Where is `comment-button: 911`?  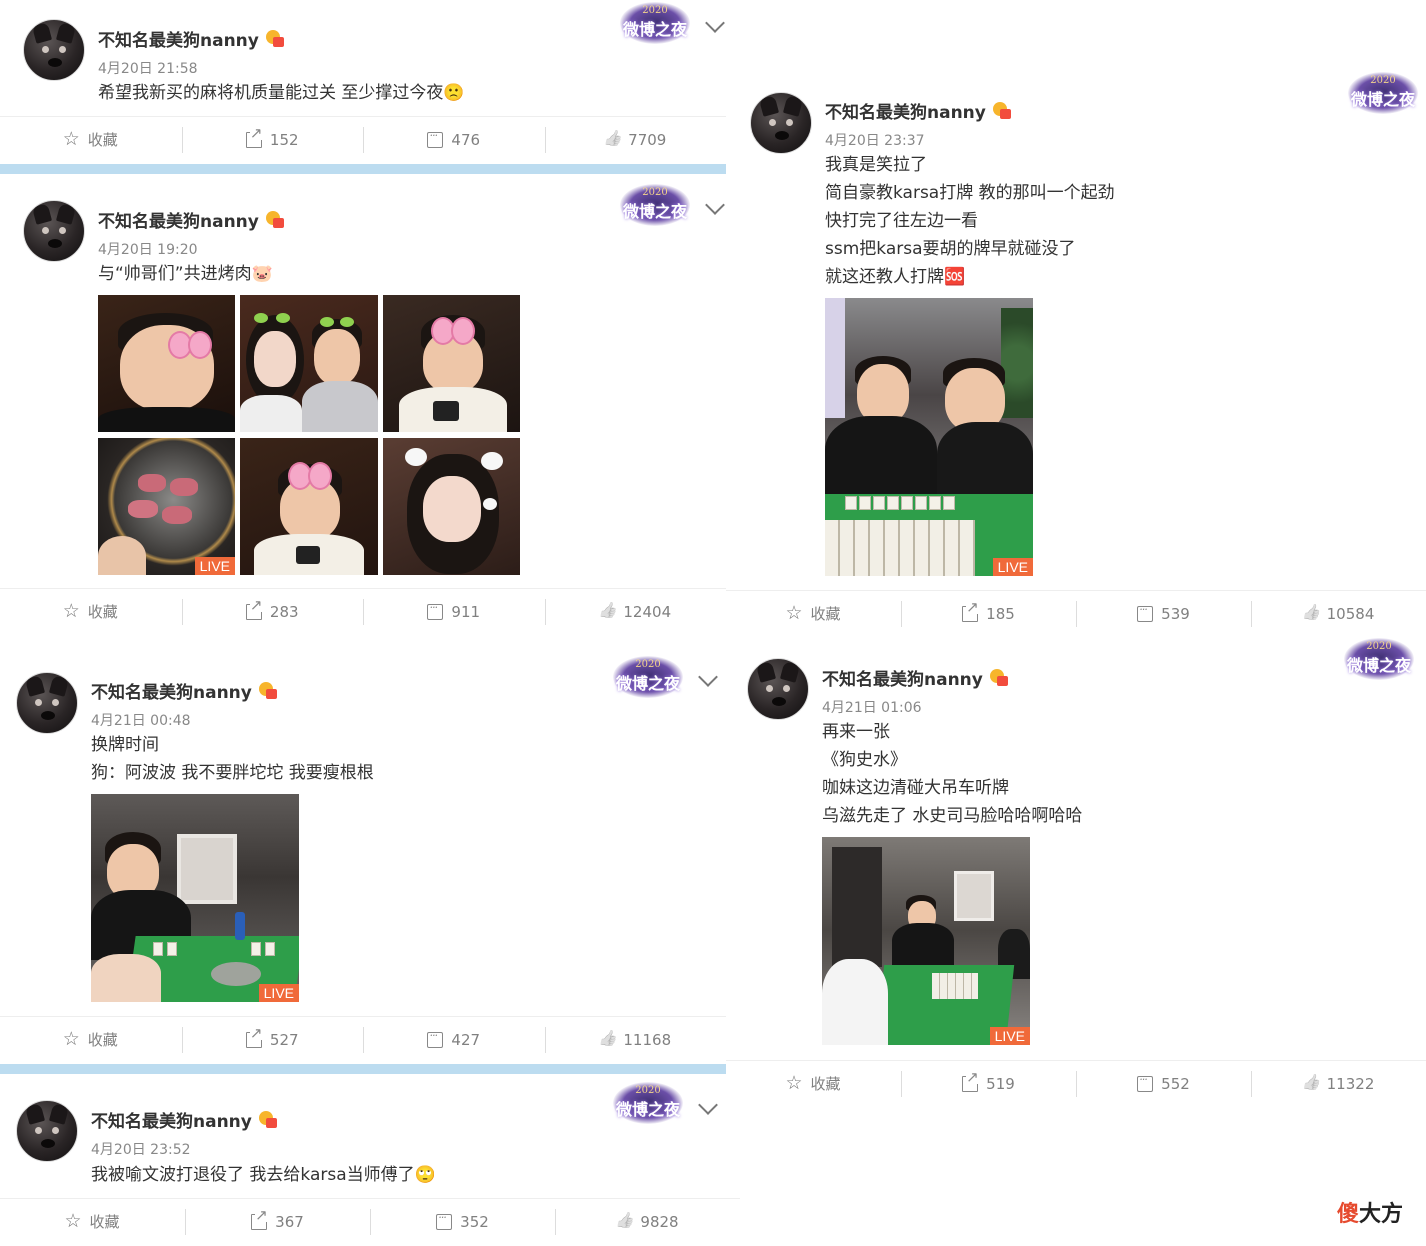
comment-button: 911 is located at coordinates (454, 611).